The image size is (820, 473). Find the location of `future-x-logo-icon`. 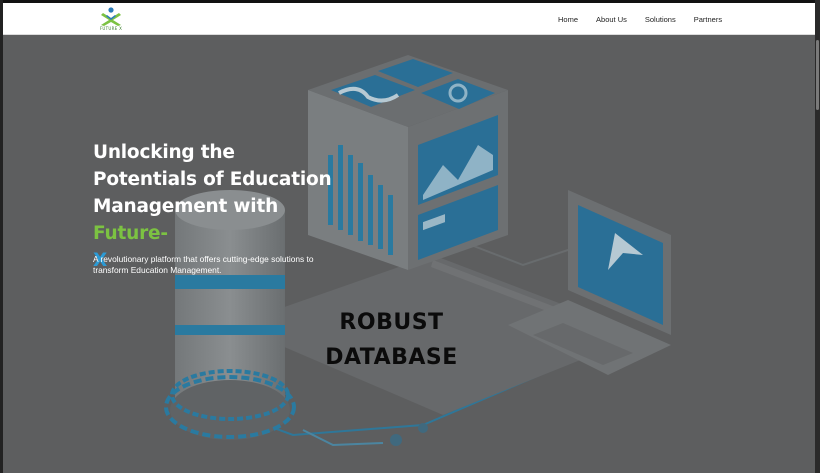

future-x-logo-icon is located at coordinates (111, 16).